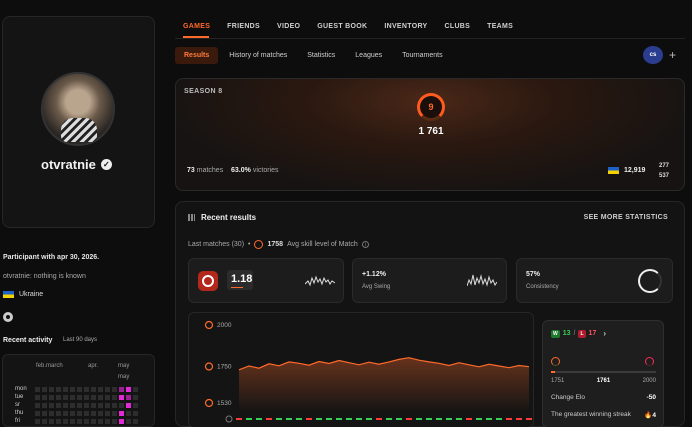 This screenshot has height=427, width=692. Describe the element at coordinates (654, 415) in the screenshot. I see `streak-number: 4` at that location.